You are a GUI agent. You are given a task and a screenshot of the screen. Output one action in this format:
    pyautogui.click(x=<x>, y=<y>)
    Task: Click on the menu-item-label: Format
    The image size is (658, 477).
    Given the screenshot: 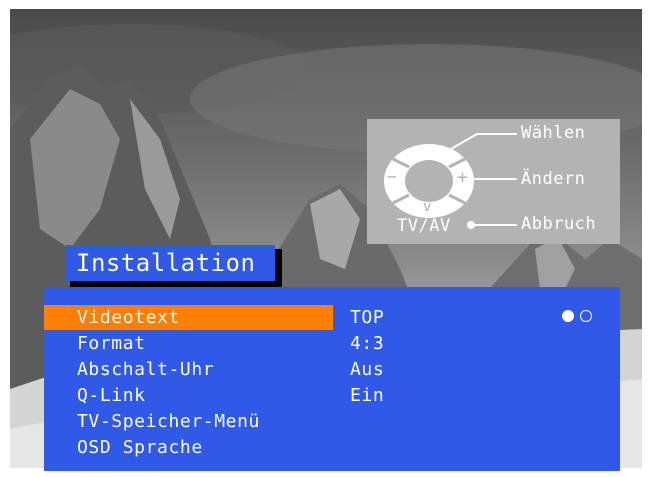 What is the action you would take?
    pyautogui.click(x=111, y=343)
    